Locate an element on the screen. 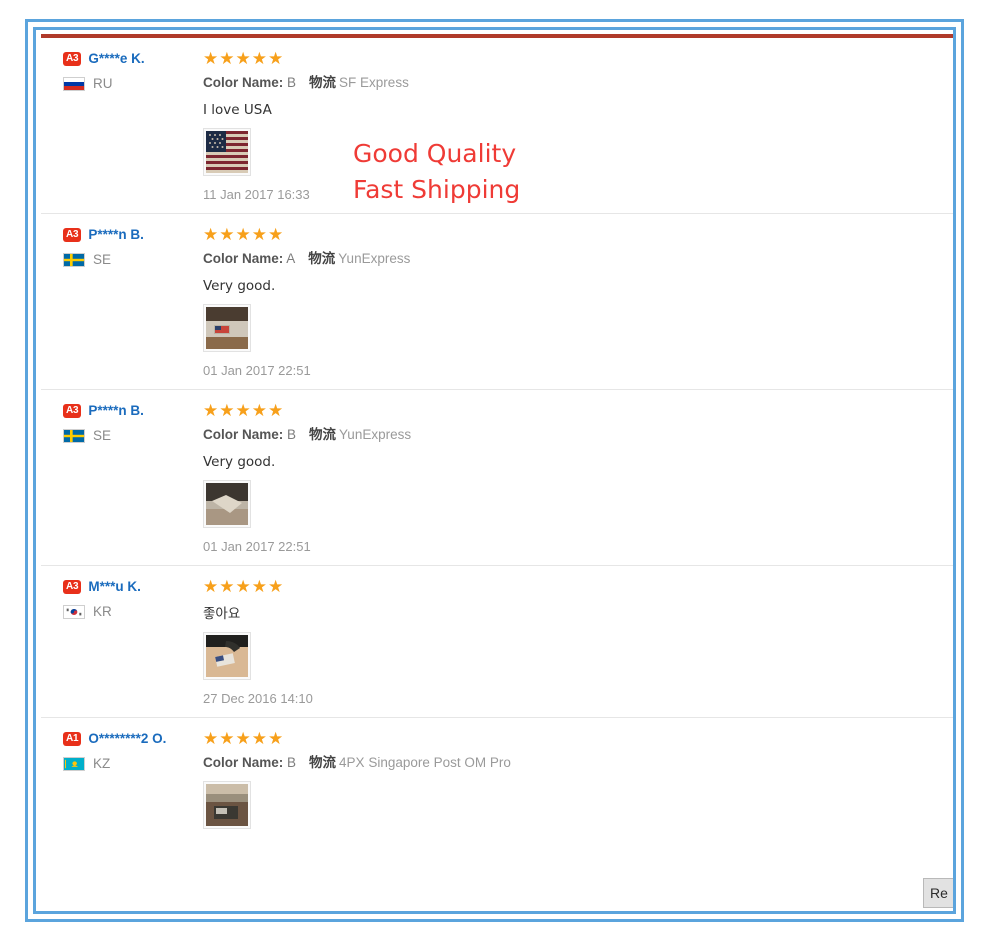 The width and height of the screenshot is (987, 952). review-attributes: Color Name: B 物流 SF Express is located at coordinates (578, 83).